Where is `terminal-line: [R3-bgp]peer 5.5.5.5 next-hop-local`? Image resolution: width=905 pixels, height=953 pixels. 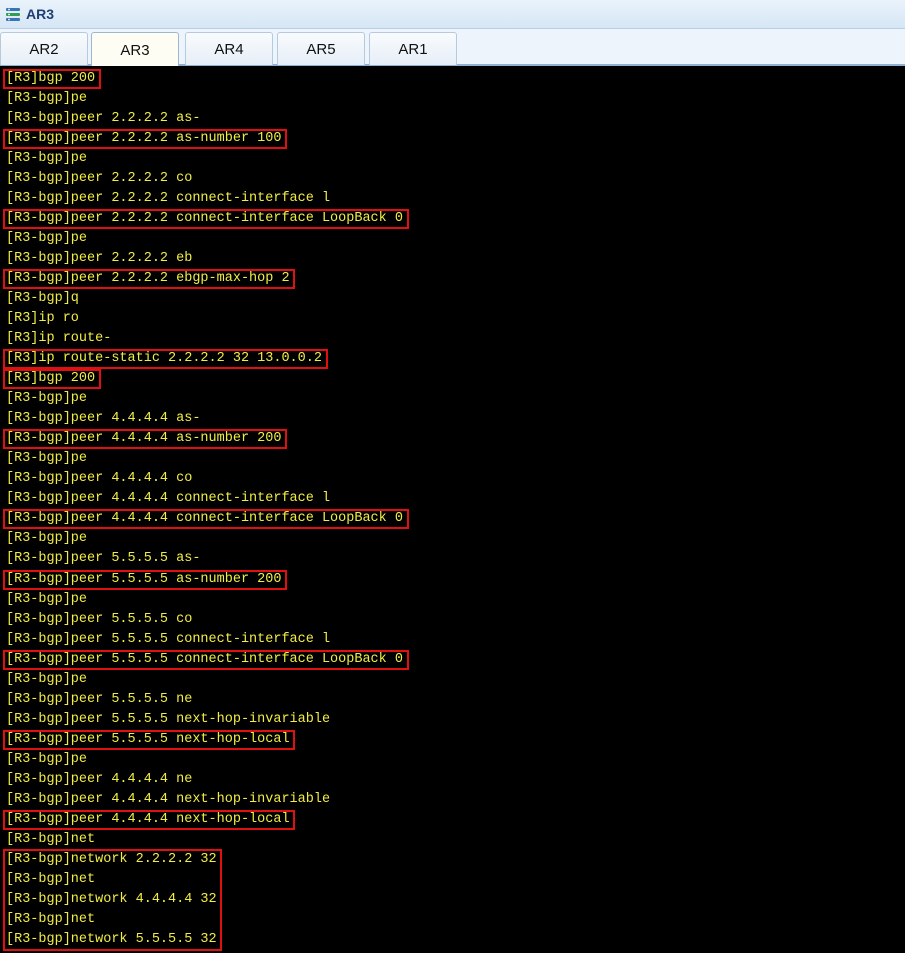 terminal-line: [R3-bgp]peer 5.5.5.5 next-hop-local is located at coordinates (148, 739).